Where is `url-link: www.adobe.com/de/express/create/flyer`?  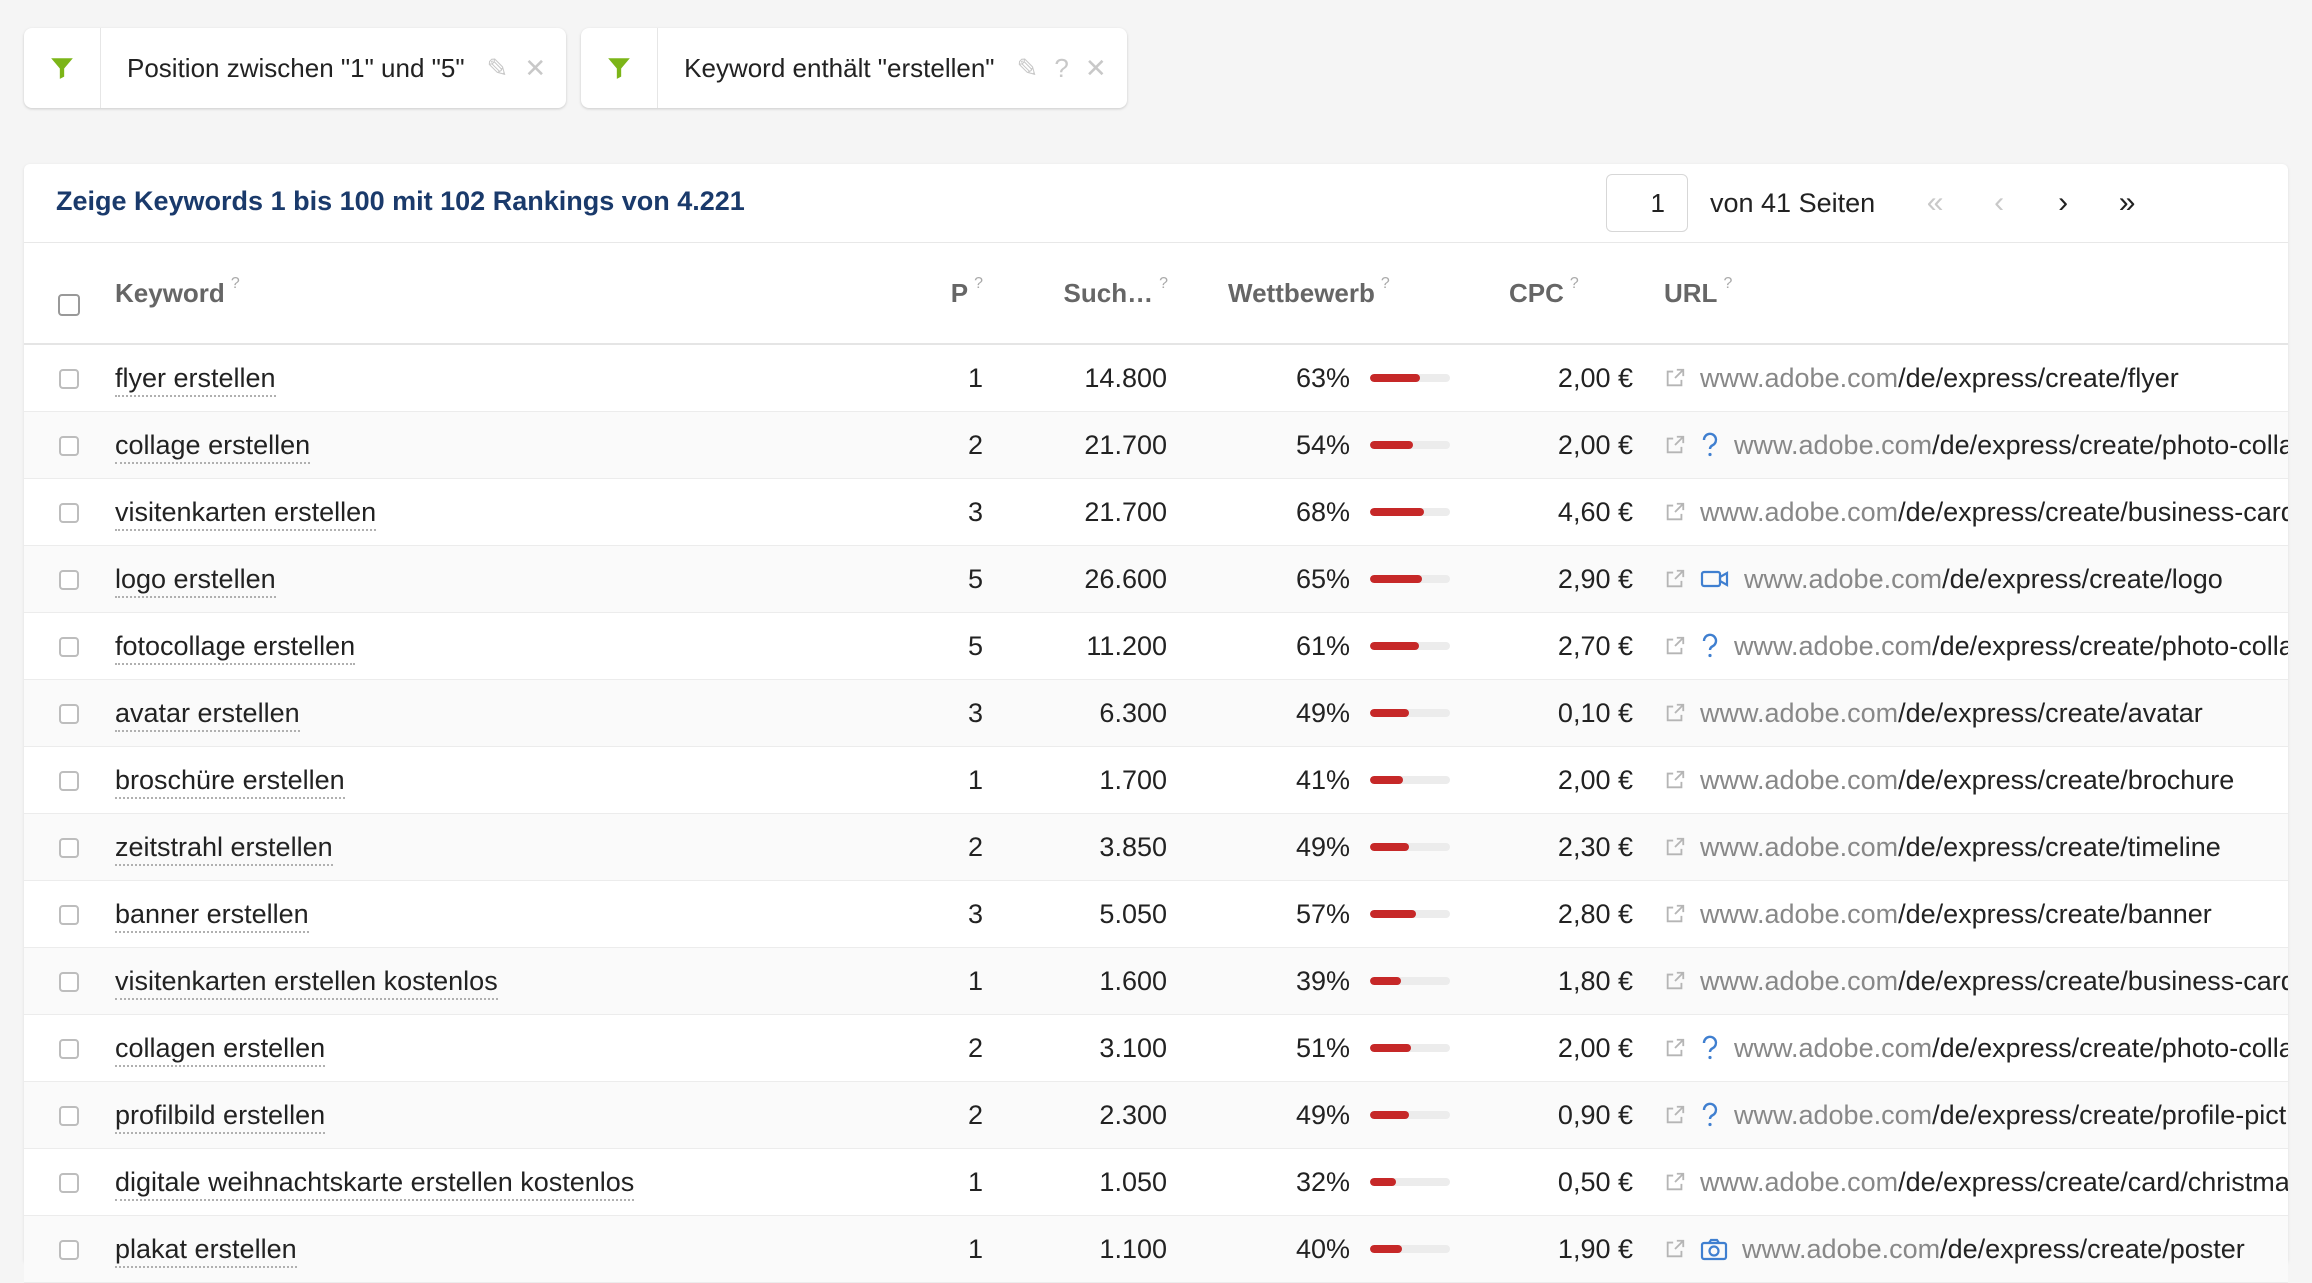
url-link: www.adobe.com/de/express/create/flyer is located at coordinates (1939, 378).